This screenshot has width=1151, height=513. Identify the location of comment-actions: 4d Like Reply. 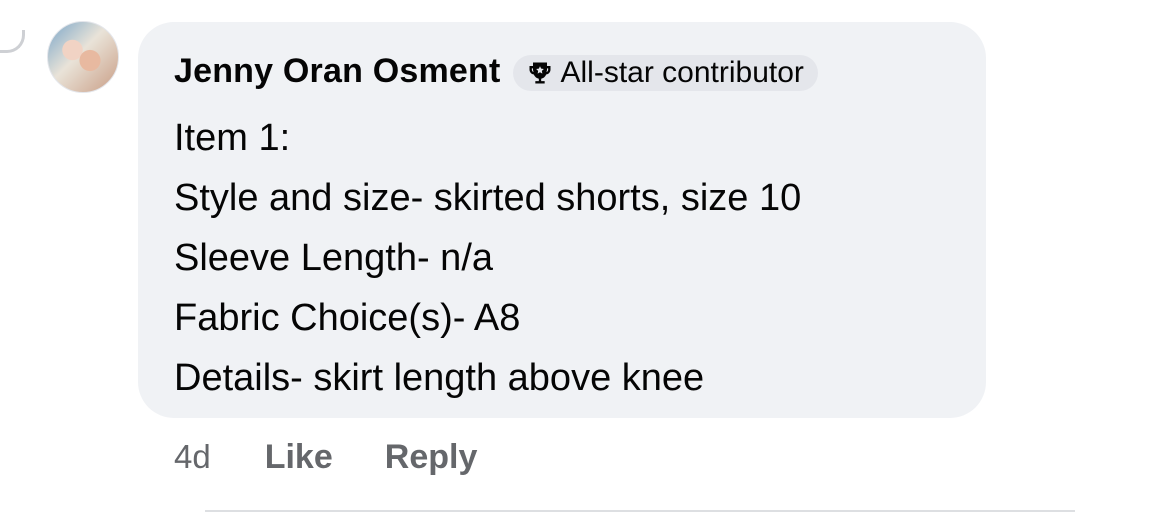
(351, 457).